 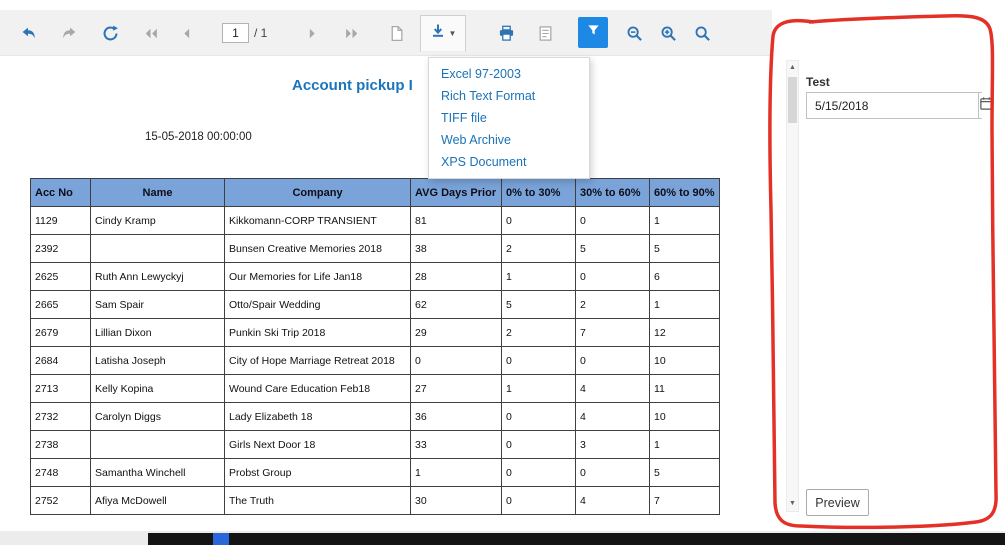 What do you see at coordinates (452, 33) in the screenshot?
I see `chevron-down-icon: ▼` at bounding box center [452, 33].